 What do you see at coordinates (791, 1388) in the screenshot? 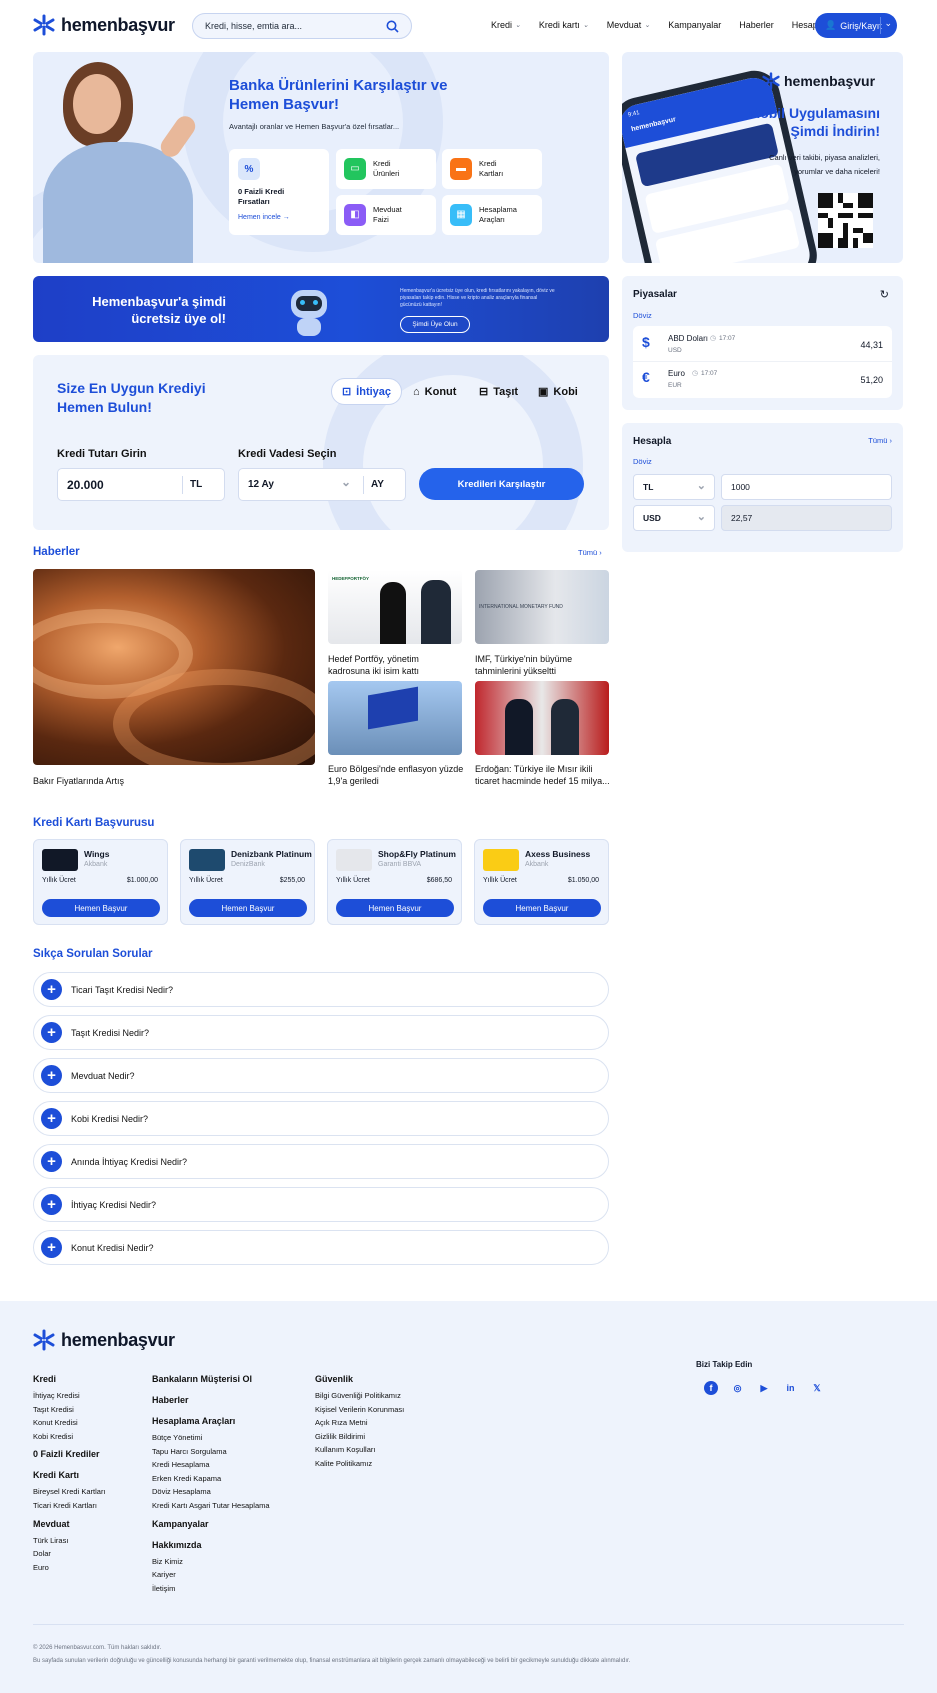
I see `linkedin-icon: in` at bounding box center [791, 1388].